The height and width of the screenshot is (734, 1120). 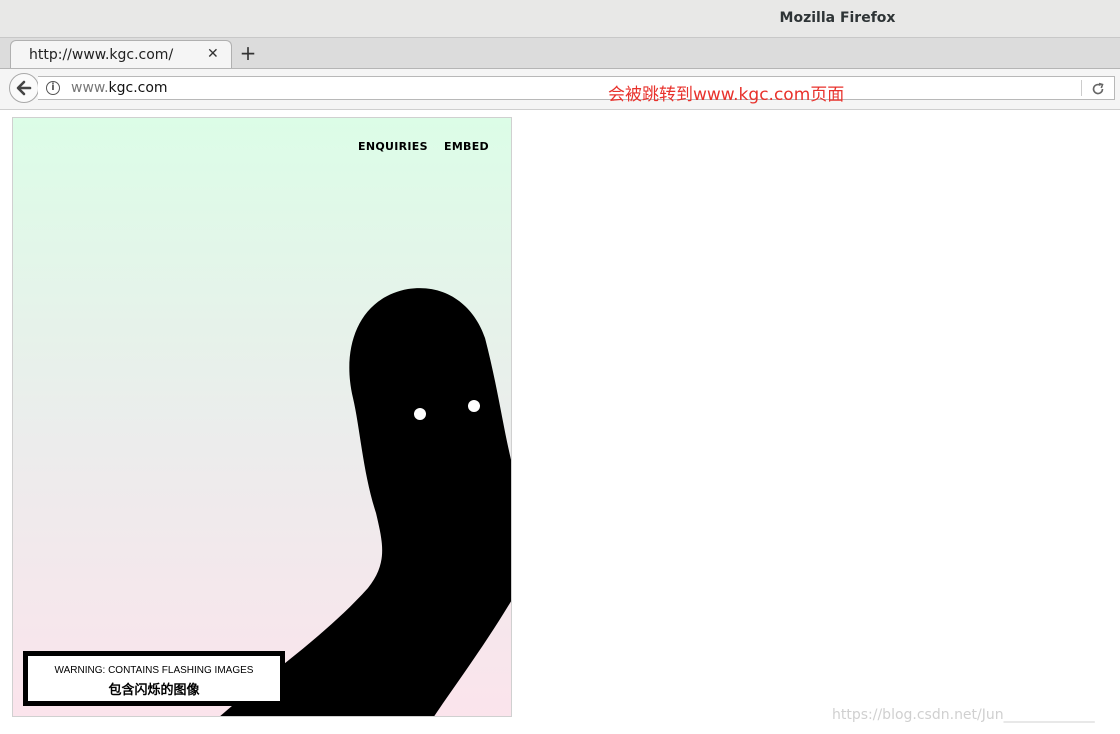 What do you see at coordinates (963, 715) in the screenshot?
I see `watermark: https://blog.csdn.net/Jun_____________` at bounding box center [963, 715].